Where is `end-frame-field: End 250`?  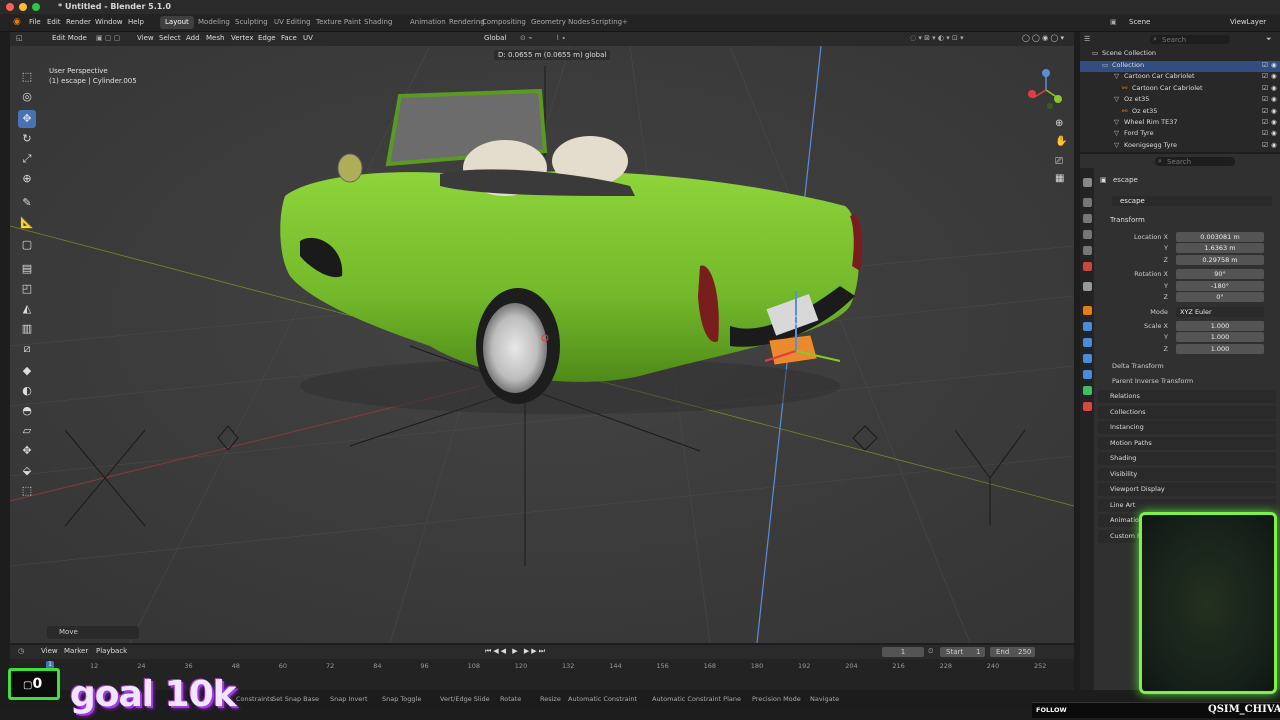
end-frame-field: End 250 is located at coordinates (1012, 652).